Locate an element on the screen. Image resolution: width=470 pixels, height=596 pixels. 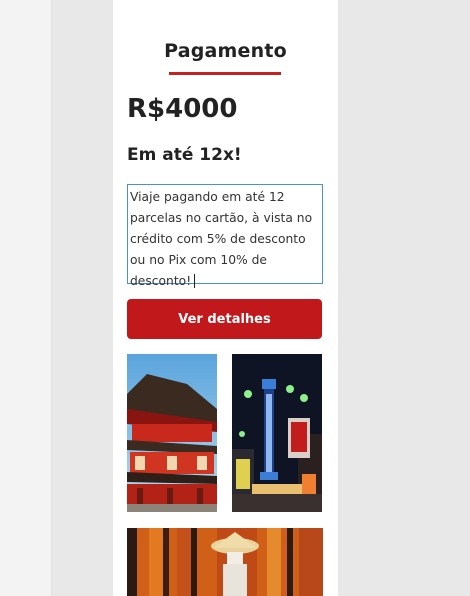
text-cursor is located at coordinates (195, 280).